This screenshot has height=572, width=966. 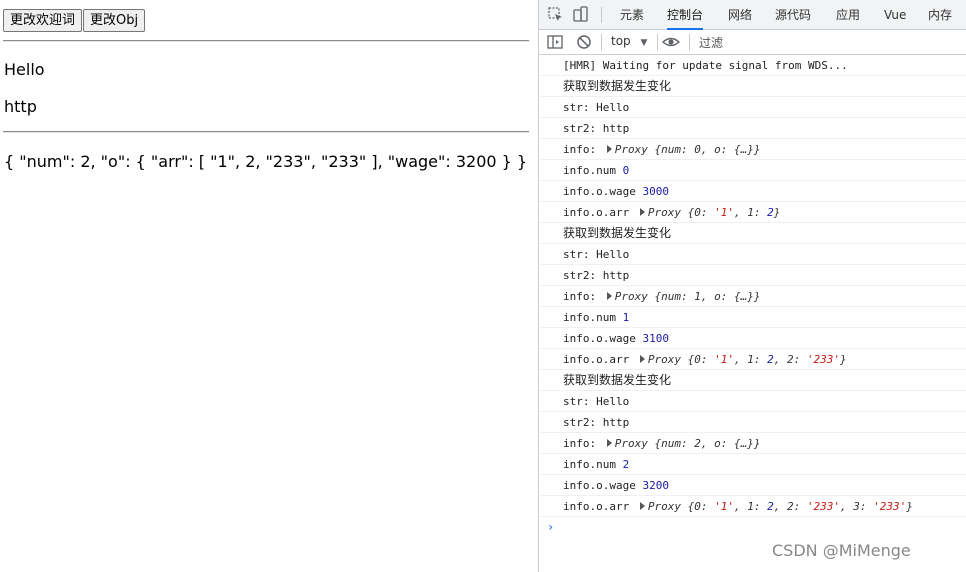 What do you see at coordinates (556, 15) in the screenshot?
I see `inspect-element-icon` at bounding box center [556, 15].